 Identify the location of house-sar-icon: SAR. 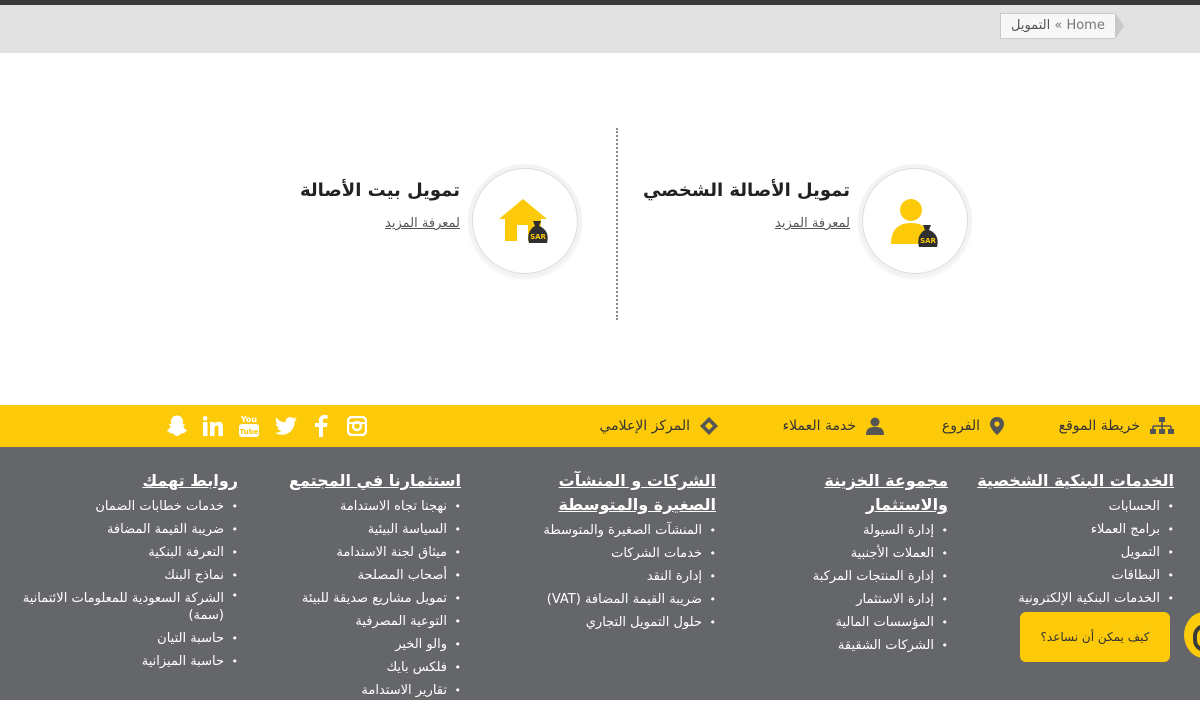
(523, 221).